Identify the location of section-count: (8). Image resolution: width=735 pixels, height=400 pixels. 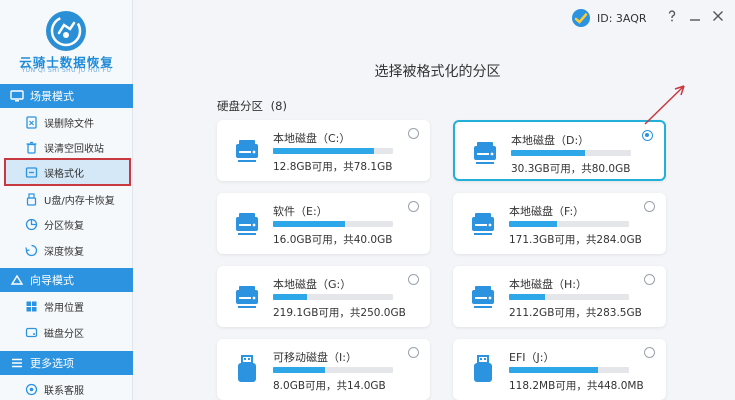
(278, 106).